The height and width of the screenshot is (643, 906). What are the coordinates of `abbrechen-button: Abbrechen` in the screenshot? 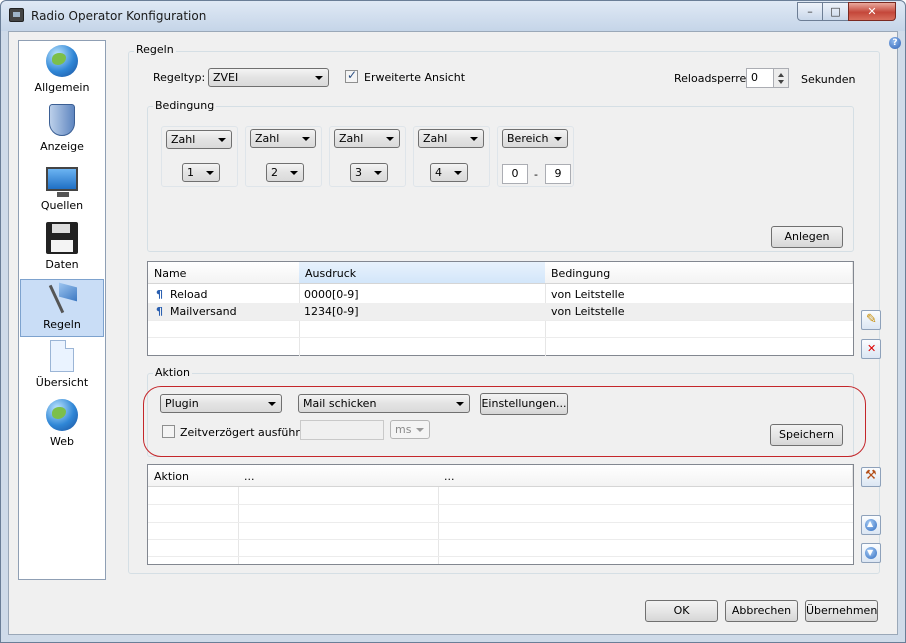 It's located at (761, 611).